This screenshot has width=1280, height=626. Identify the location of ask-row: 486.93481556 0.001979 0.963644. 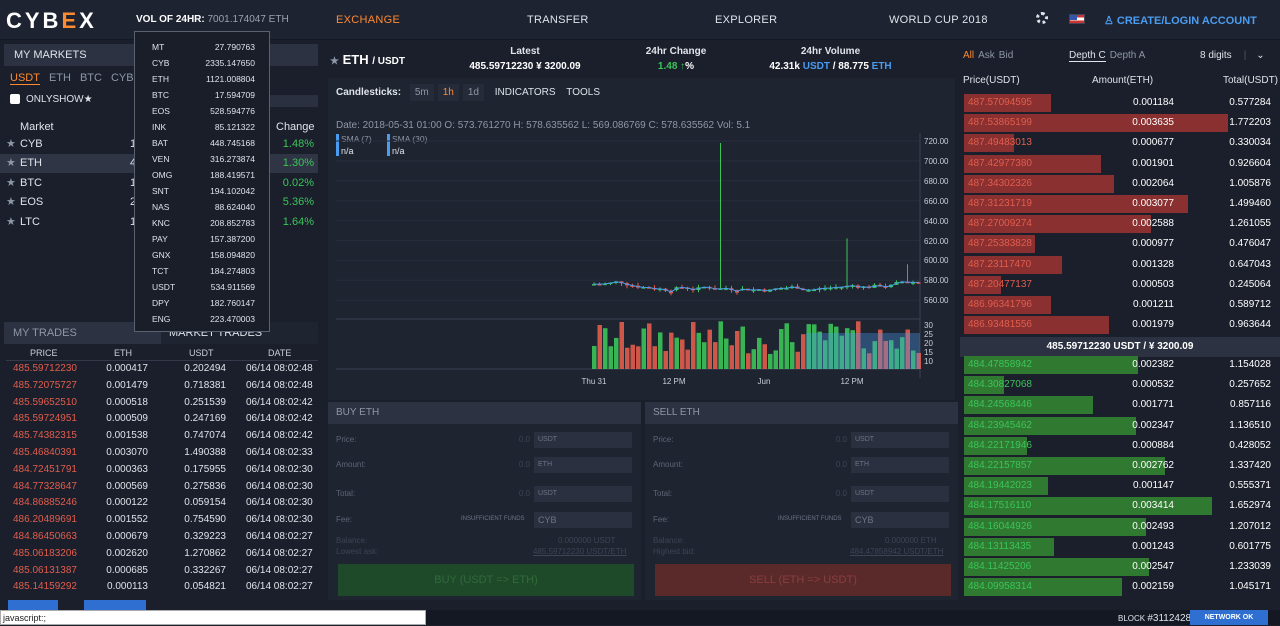
(1121, 325).